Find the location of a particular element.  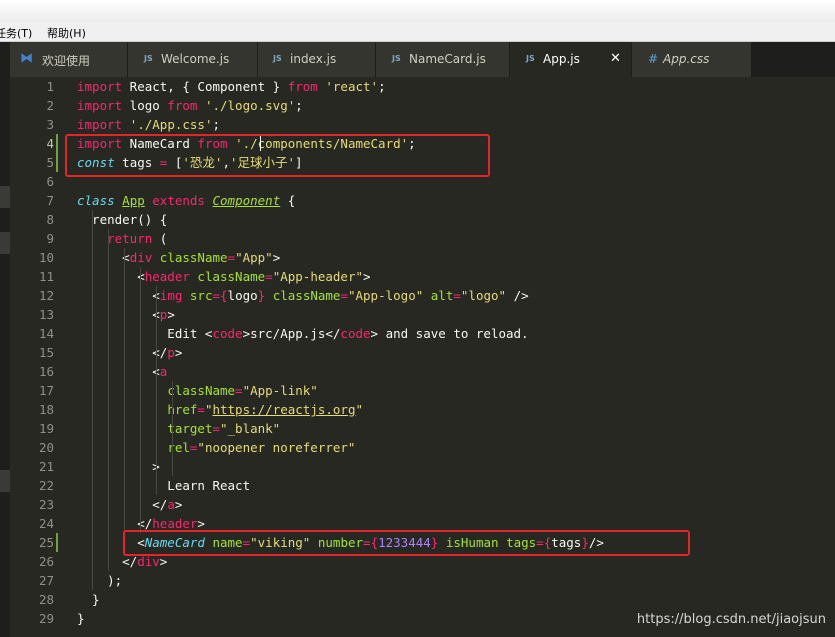

line-number: 18 is located at coordinates (46, 409).